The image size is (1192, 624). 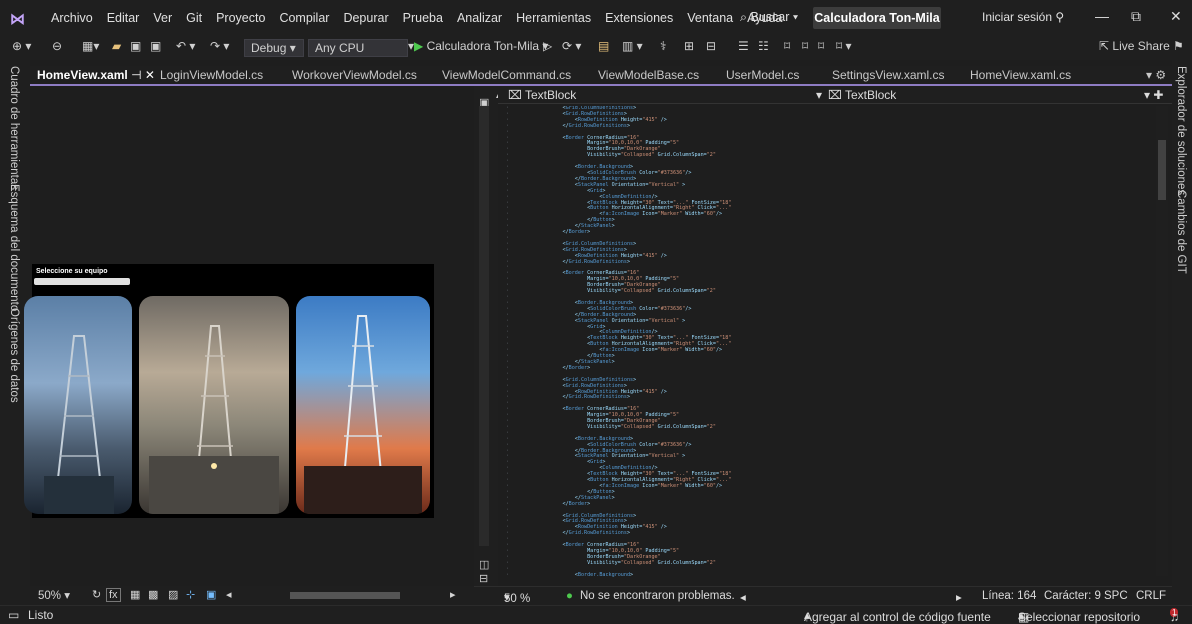 I want to click on menu-git: Git, so click(x=194, y=18).